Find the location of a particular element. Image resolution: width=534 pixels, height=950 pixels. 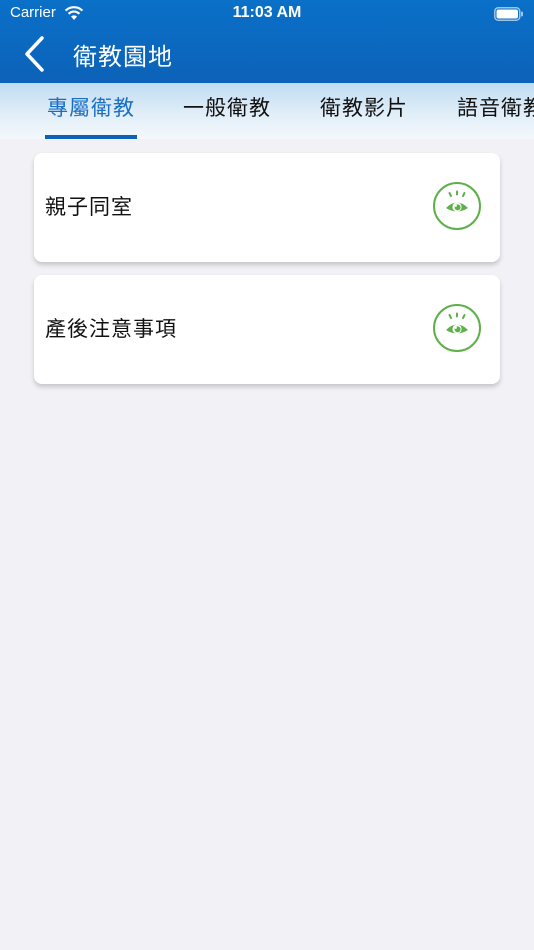

battery-icon is located at coordinates (509, 13).